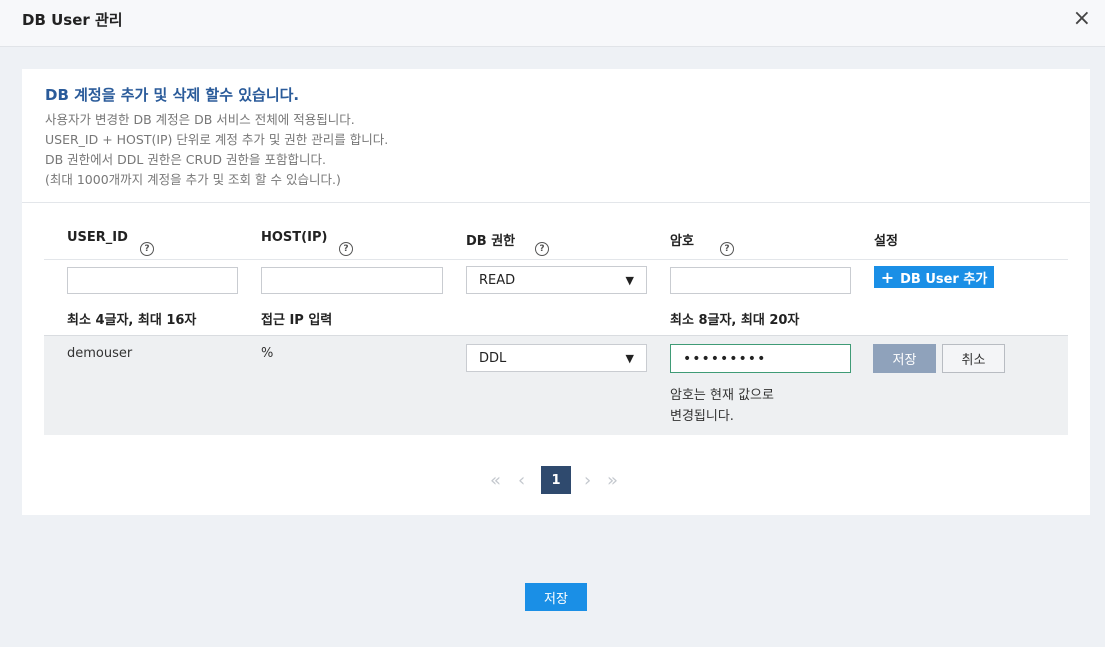 The image size is (1105, 647). What do you see at coordinates (267, 353) in the screenshot?
I see `row-host: %` at bounding box center [267, 353].